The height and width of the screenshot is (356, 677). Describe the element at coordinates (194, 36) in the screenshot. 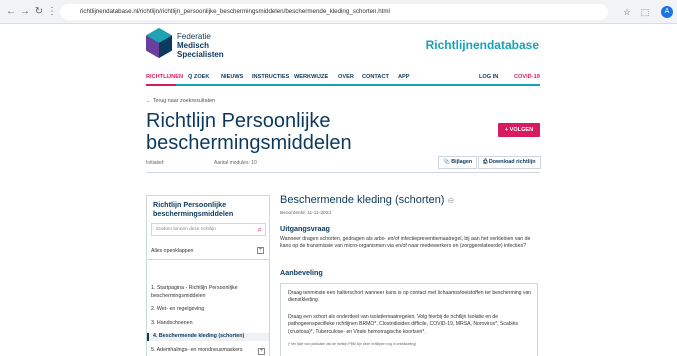

I see `logo-line1: Federatie` at that location.